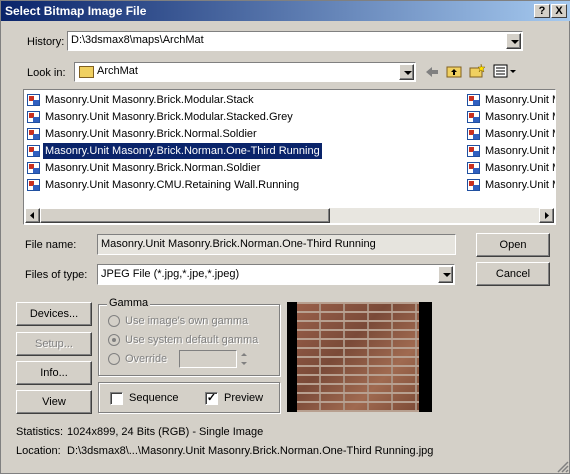 This screenshot has height=474, width=570. Describe the element at coordinates (129, 303) in the screenshot. I see `gamma-group-title: Gamma` at that location.